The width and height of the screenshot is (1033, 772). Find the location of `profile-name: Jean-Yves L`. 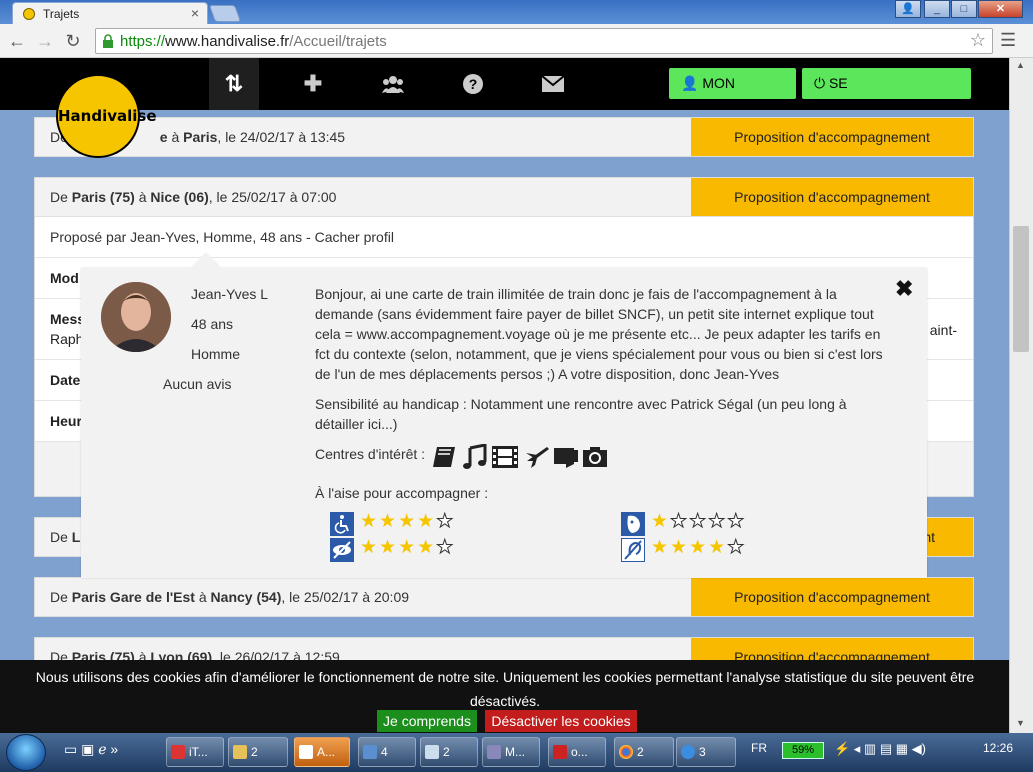

profile-name: Jean-Yves L is located at coordinates (230, 294).